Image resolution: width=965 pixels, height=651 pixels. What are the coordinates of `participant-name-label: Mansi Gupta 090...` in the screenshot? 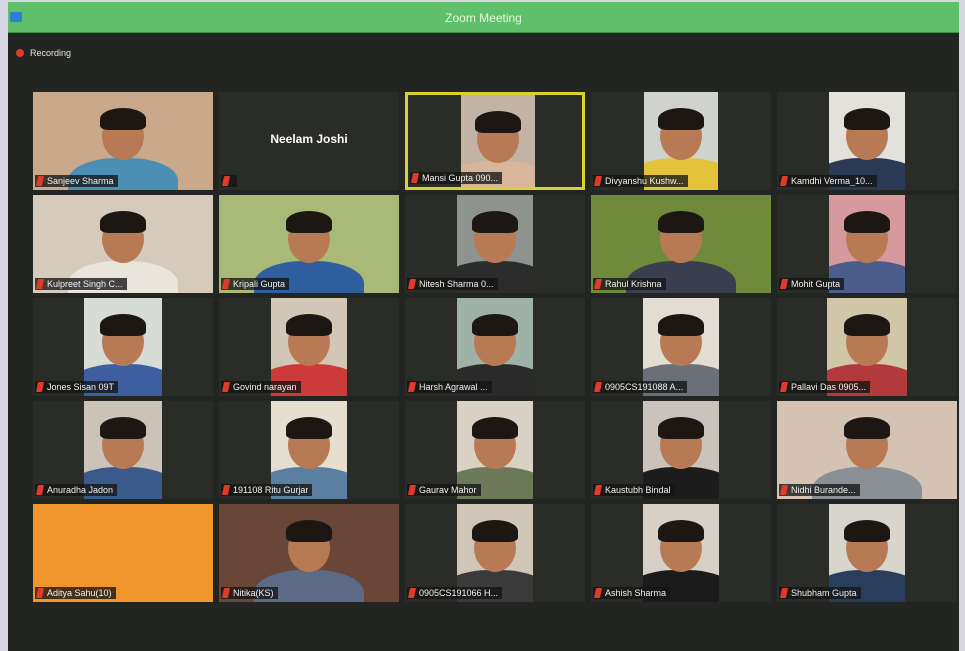 It's located at (456, 178).